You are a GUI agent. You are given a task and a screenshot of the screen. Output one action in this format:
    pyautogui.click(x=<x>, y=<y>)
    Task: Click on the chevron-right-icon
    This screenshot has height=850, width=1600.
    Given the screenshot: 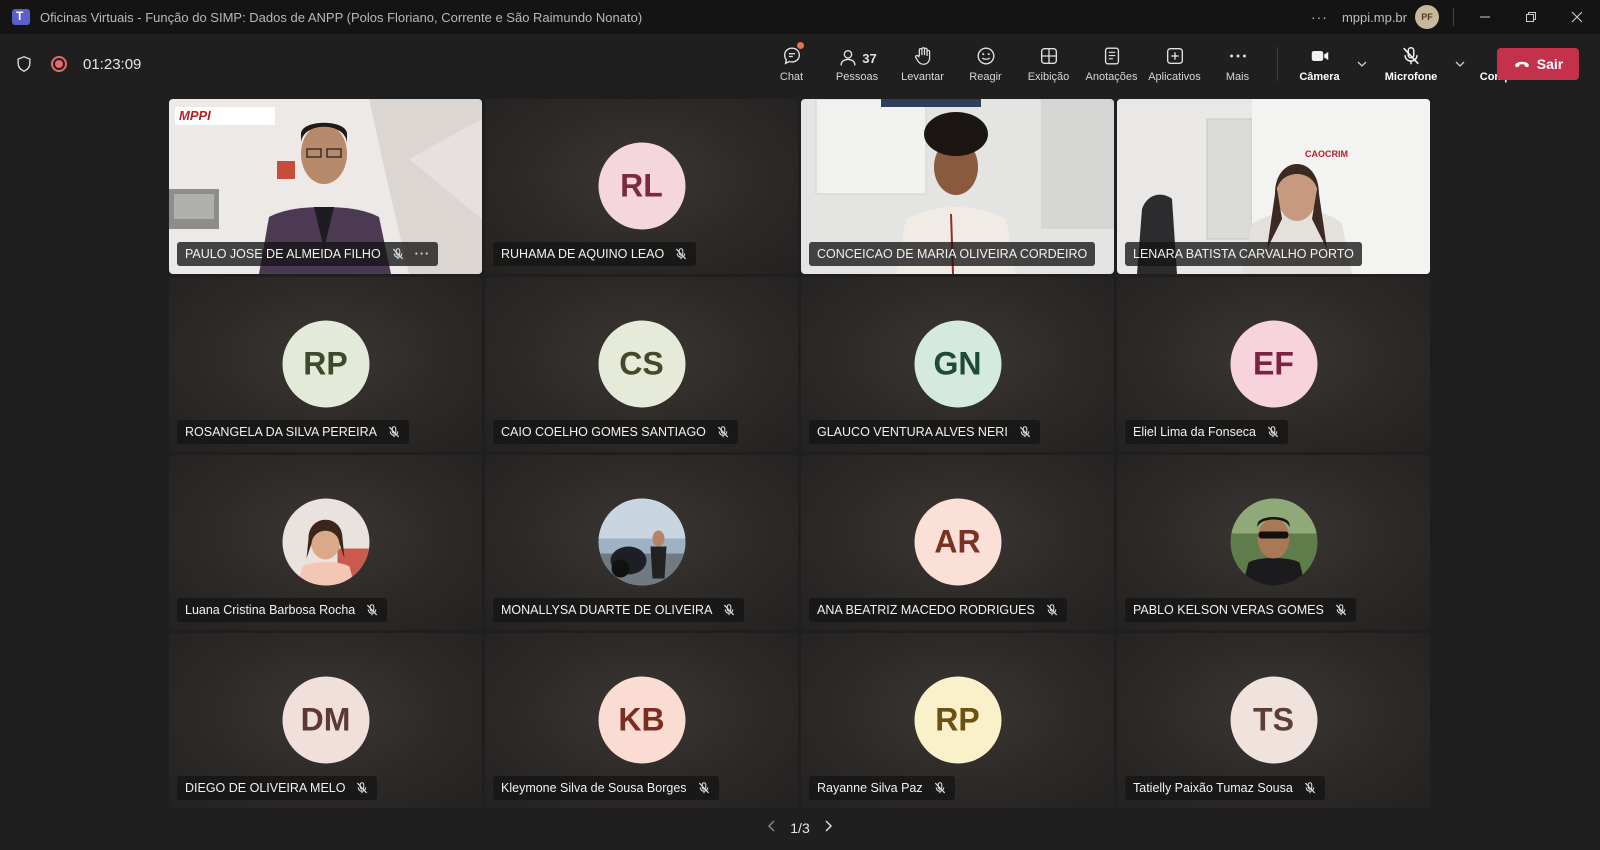 What is the action you would take?
    pyautogui.click(x=828, y=825)
    